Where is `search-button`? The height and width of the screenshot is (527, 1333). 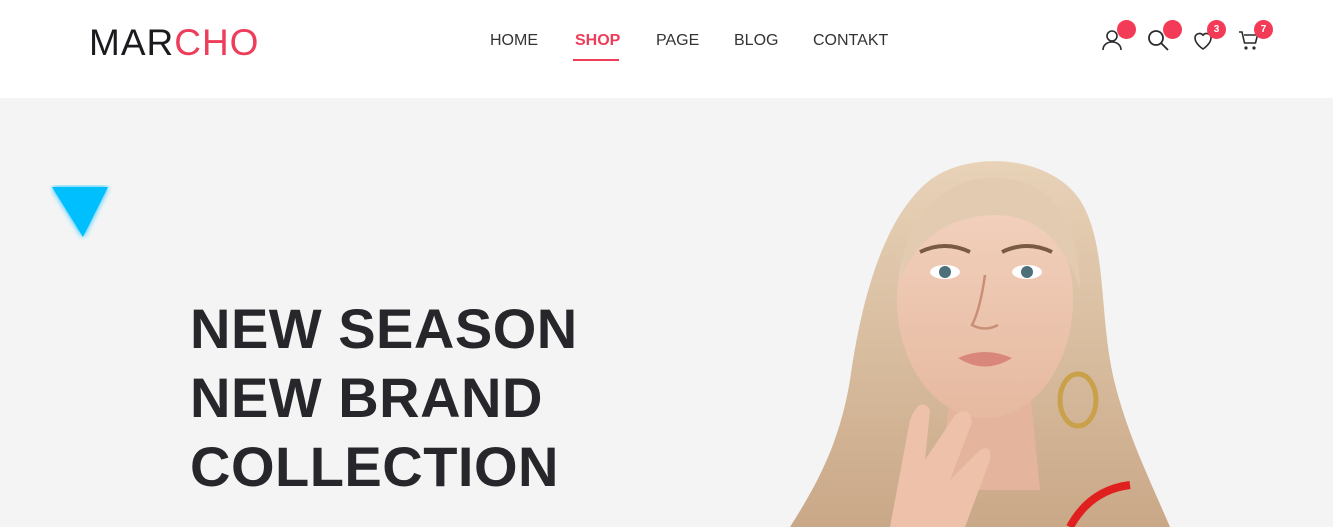
search-button is located at coordinates (1164, 38).